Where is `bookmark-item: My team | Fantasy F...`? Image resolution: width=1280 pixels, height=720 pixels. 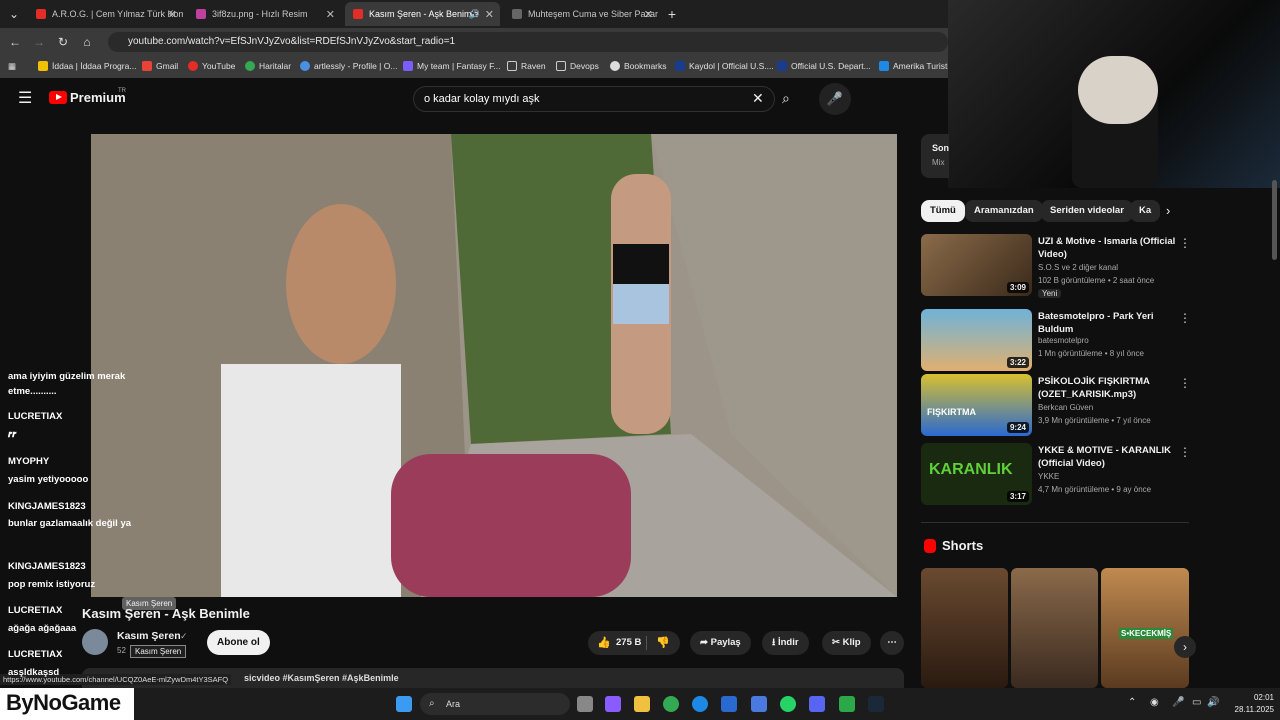
bookmark-item: My team | Fantasy F... is located at coordinates (451, 66).